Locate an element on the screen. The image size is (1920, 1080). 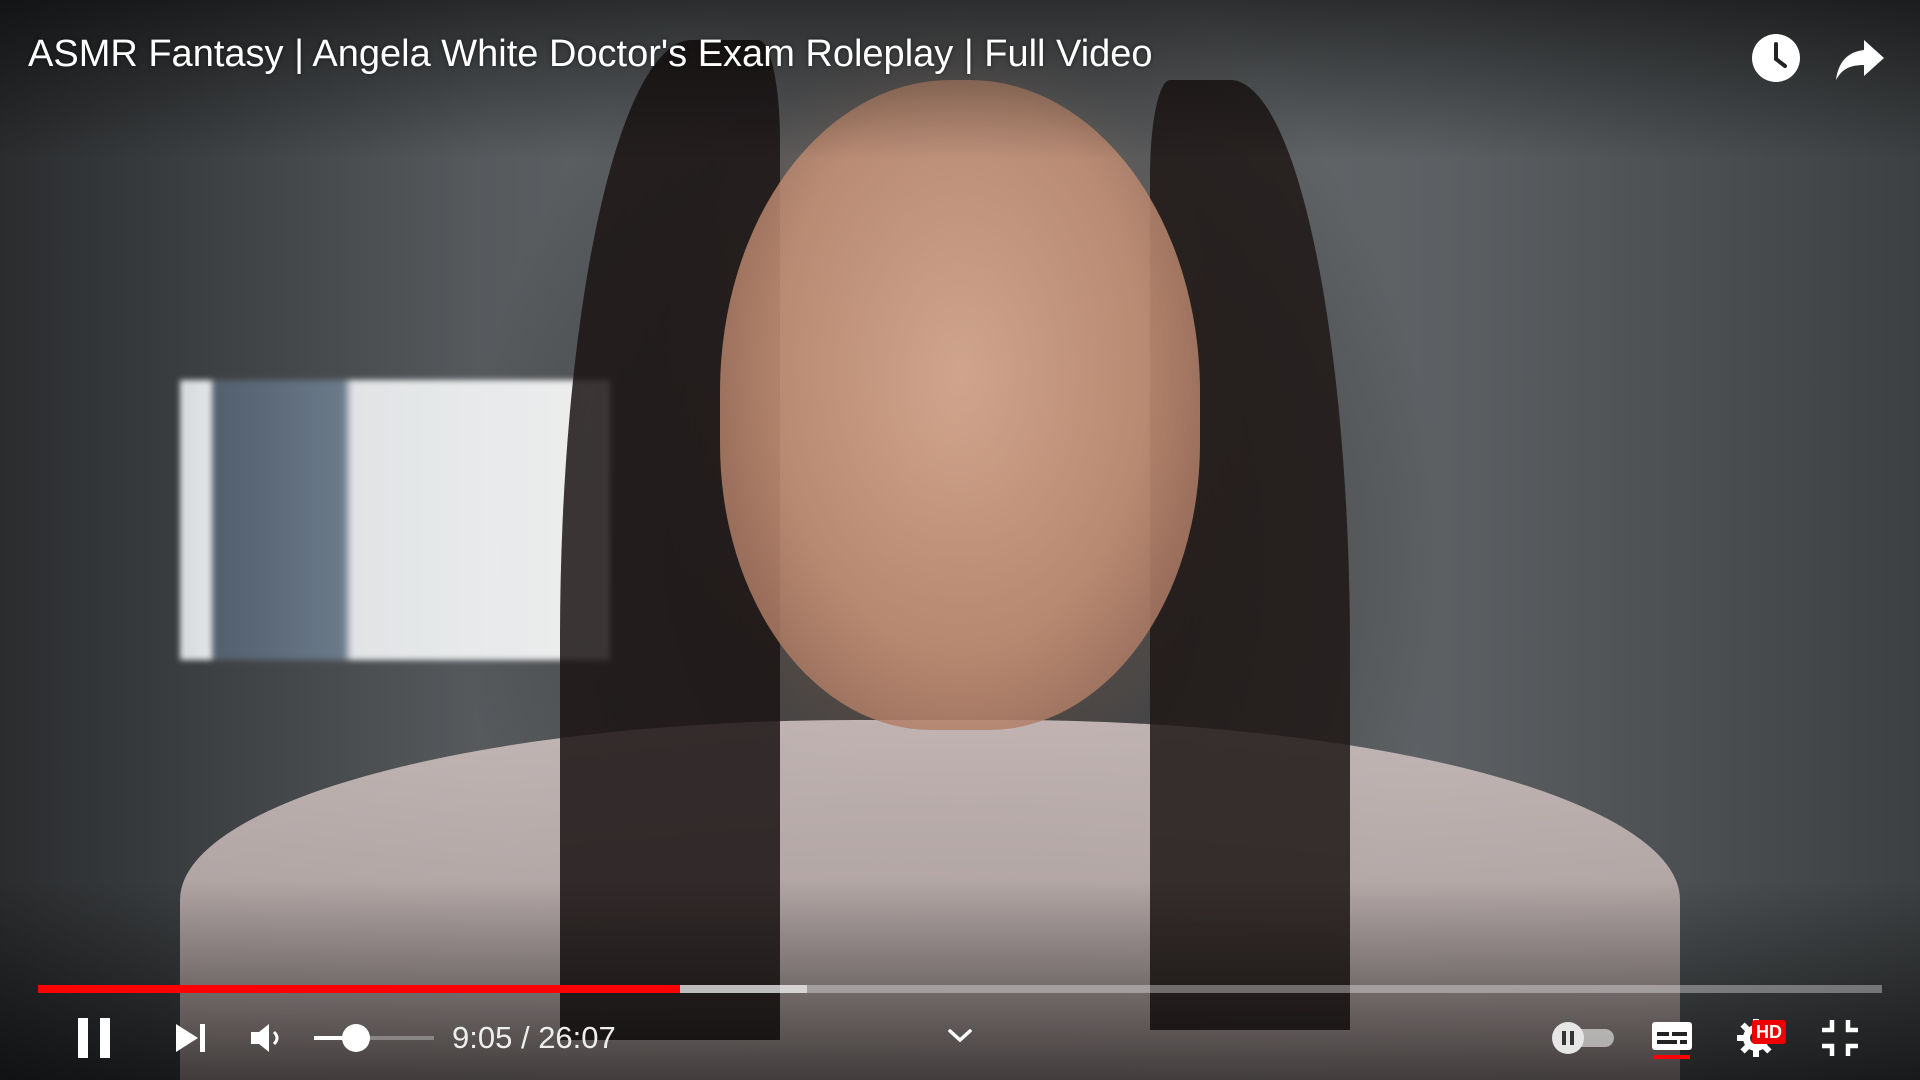
top-gradient is located at coordinates (960, 80).